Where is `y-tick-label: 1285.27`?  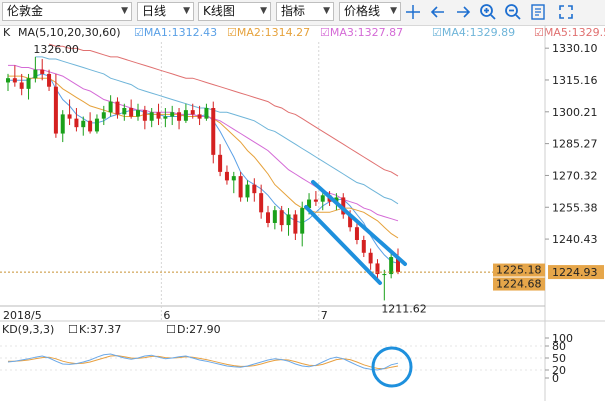 y-tick-label: 1285.27 is located at coordinates (575, 144).